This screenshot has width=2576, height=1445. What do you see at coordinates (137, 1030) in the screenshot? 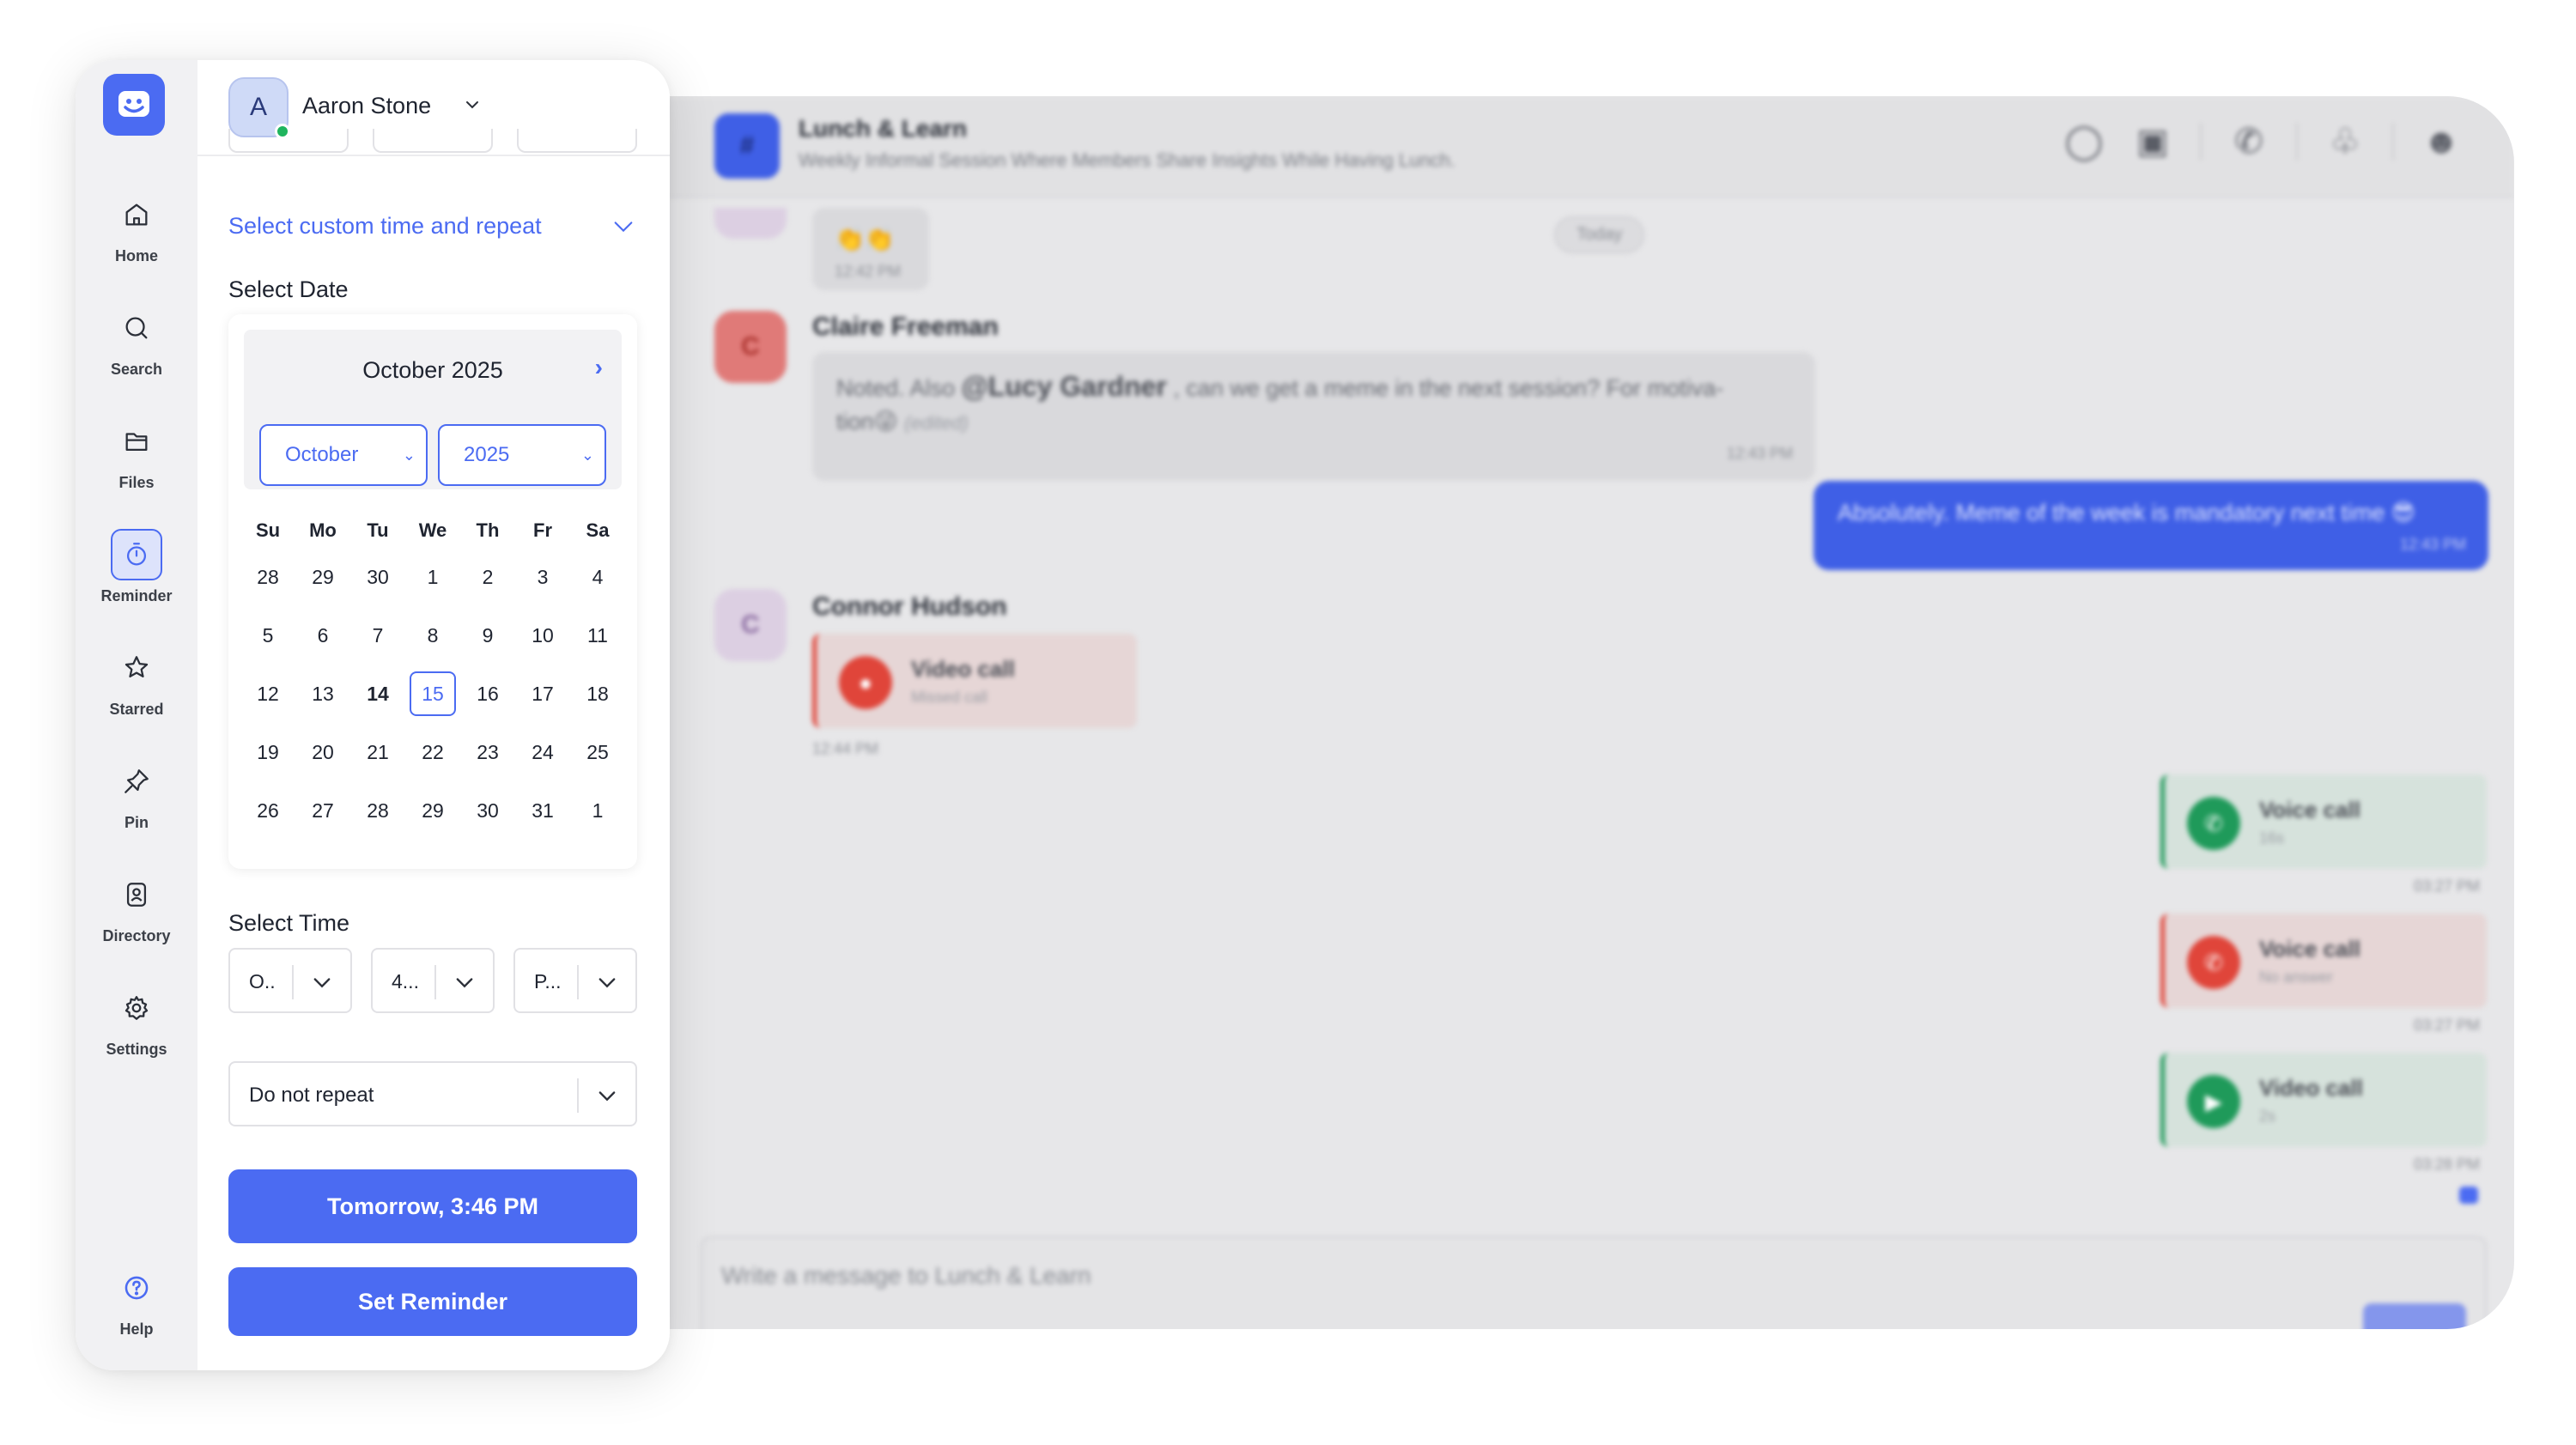
I see `sidebar-item-settings: Settings` at bounding box center [137, 1030].